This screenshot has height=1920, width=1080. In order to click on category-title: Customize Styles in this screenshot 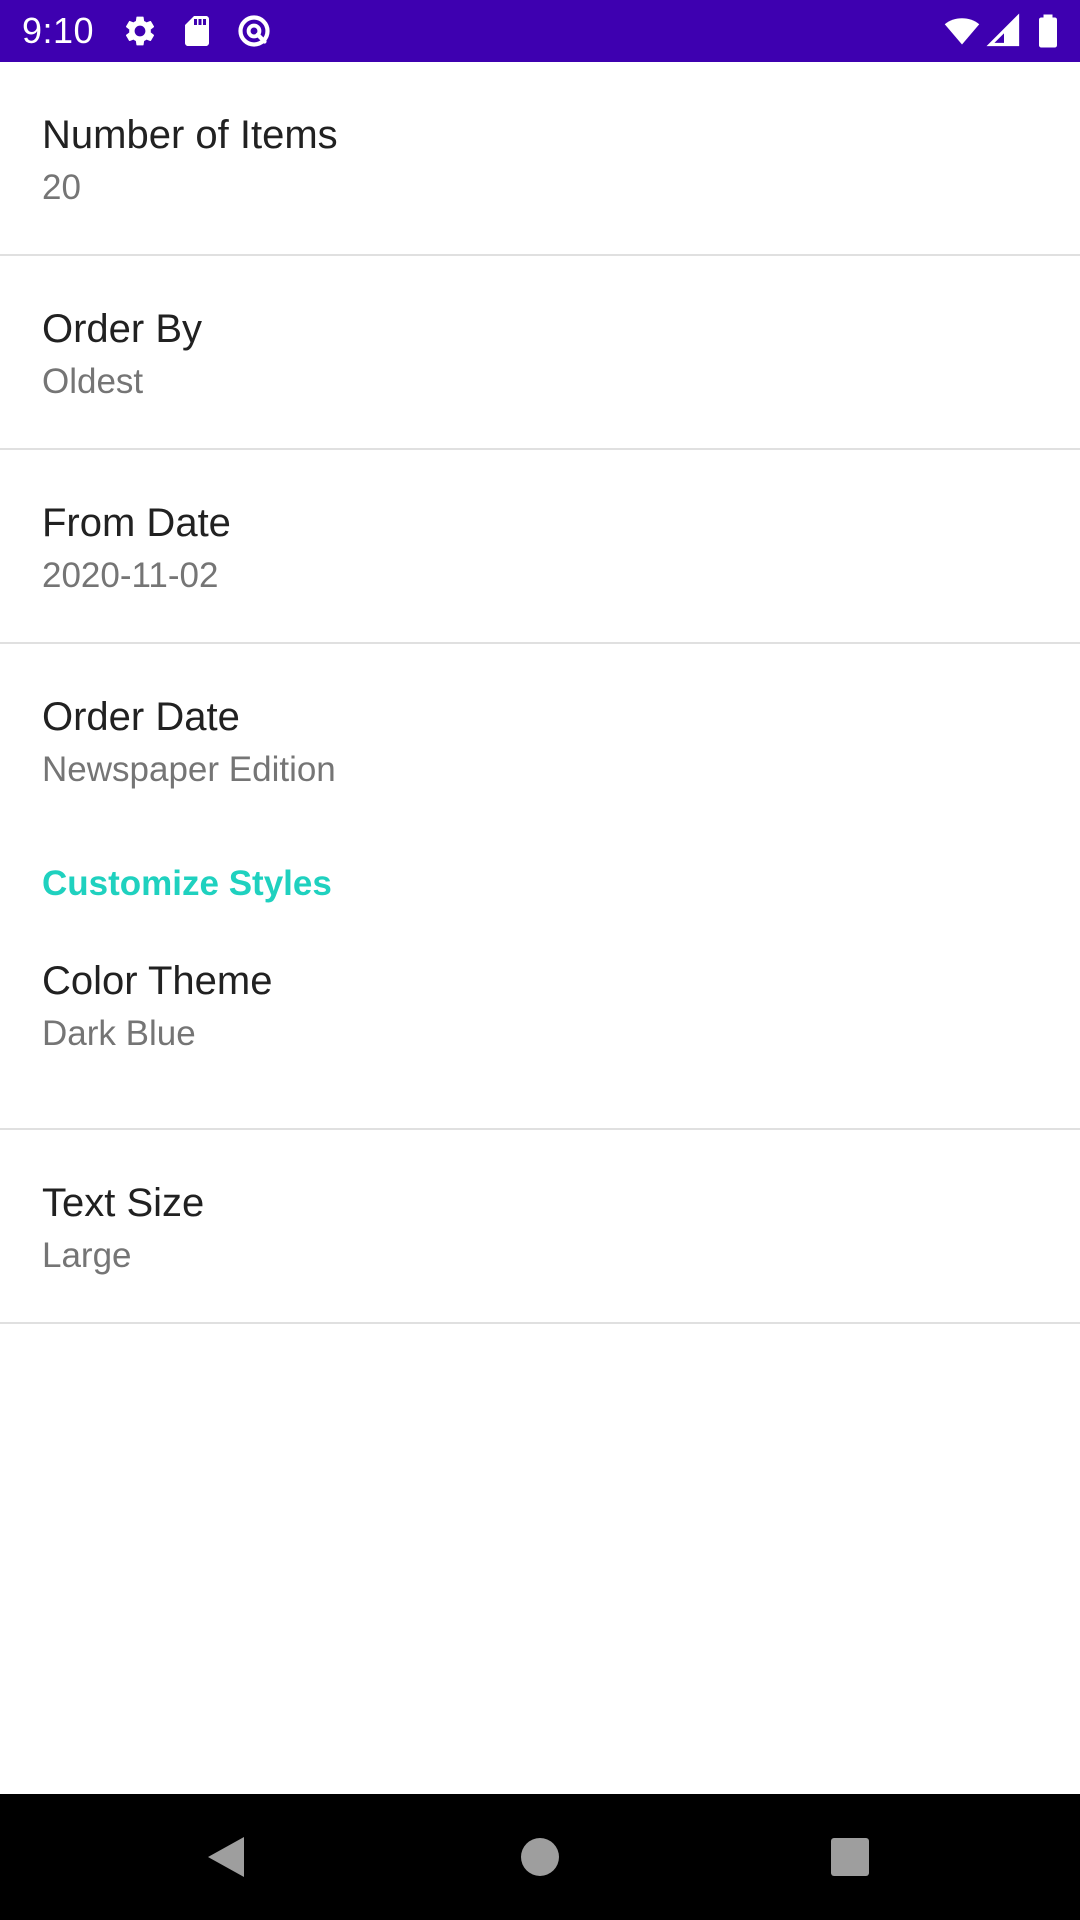, I will do `click(187, 883)`.